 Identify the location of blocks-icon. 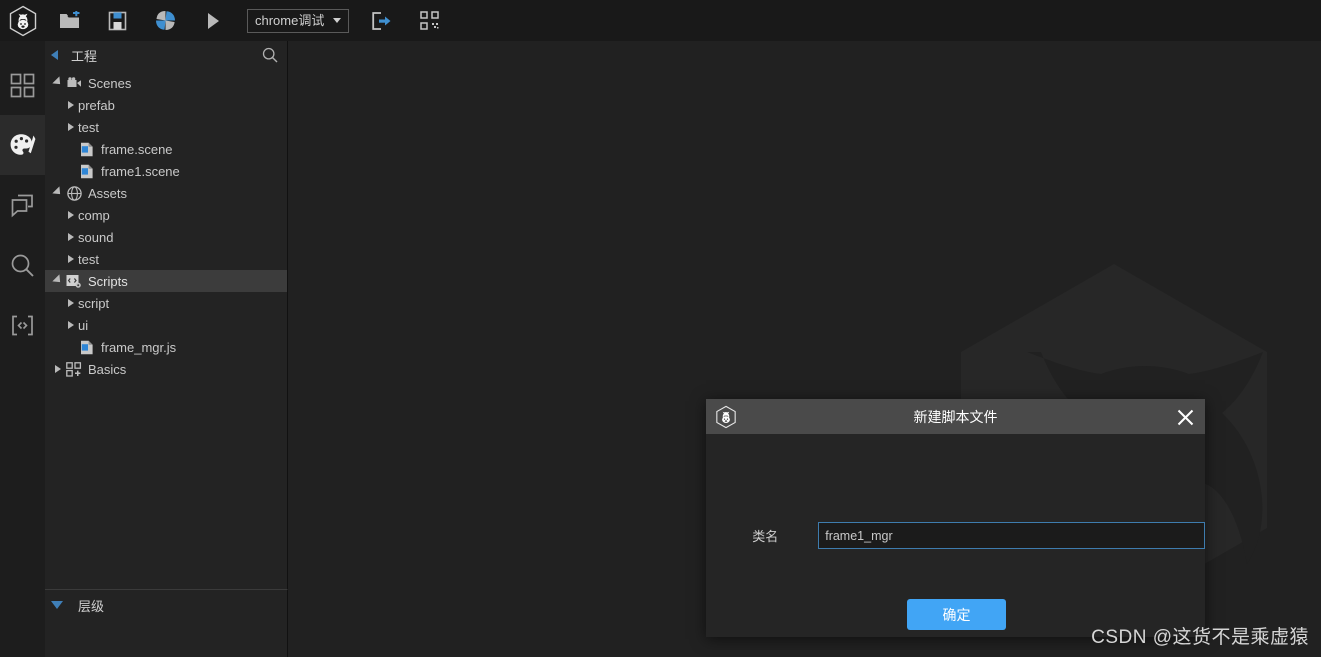
(74, 369).